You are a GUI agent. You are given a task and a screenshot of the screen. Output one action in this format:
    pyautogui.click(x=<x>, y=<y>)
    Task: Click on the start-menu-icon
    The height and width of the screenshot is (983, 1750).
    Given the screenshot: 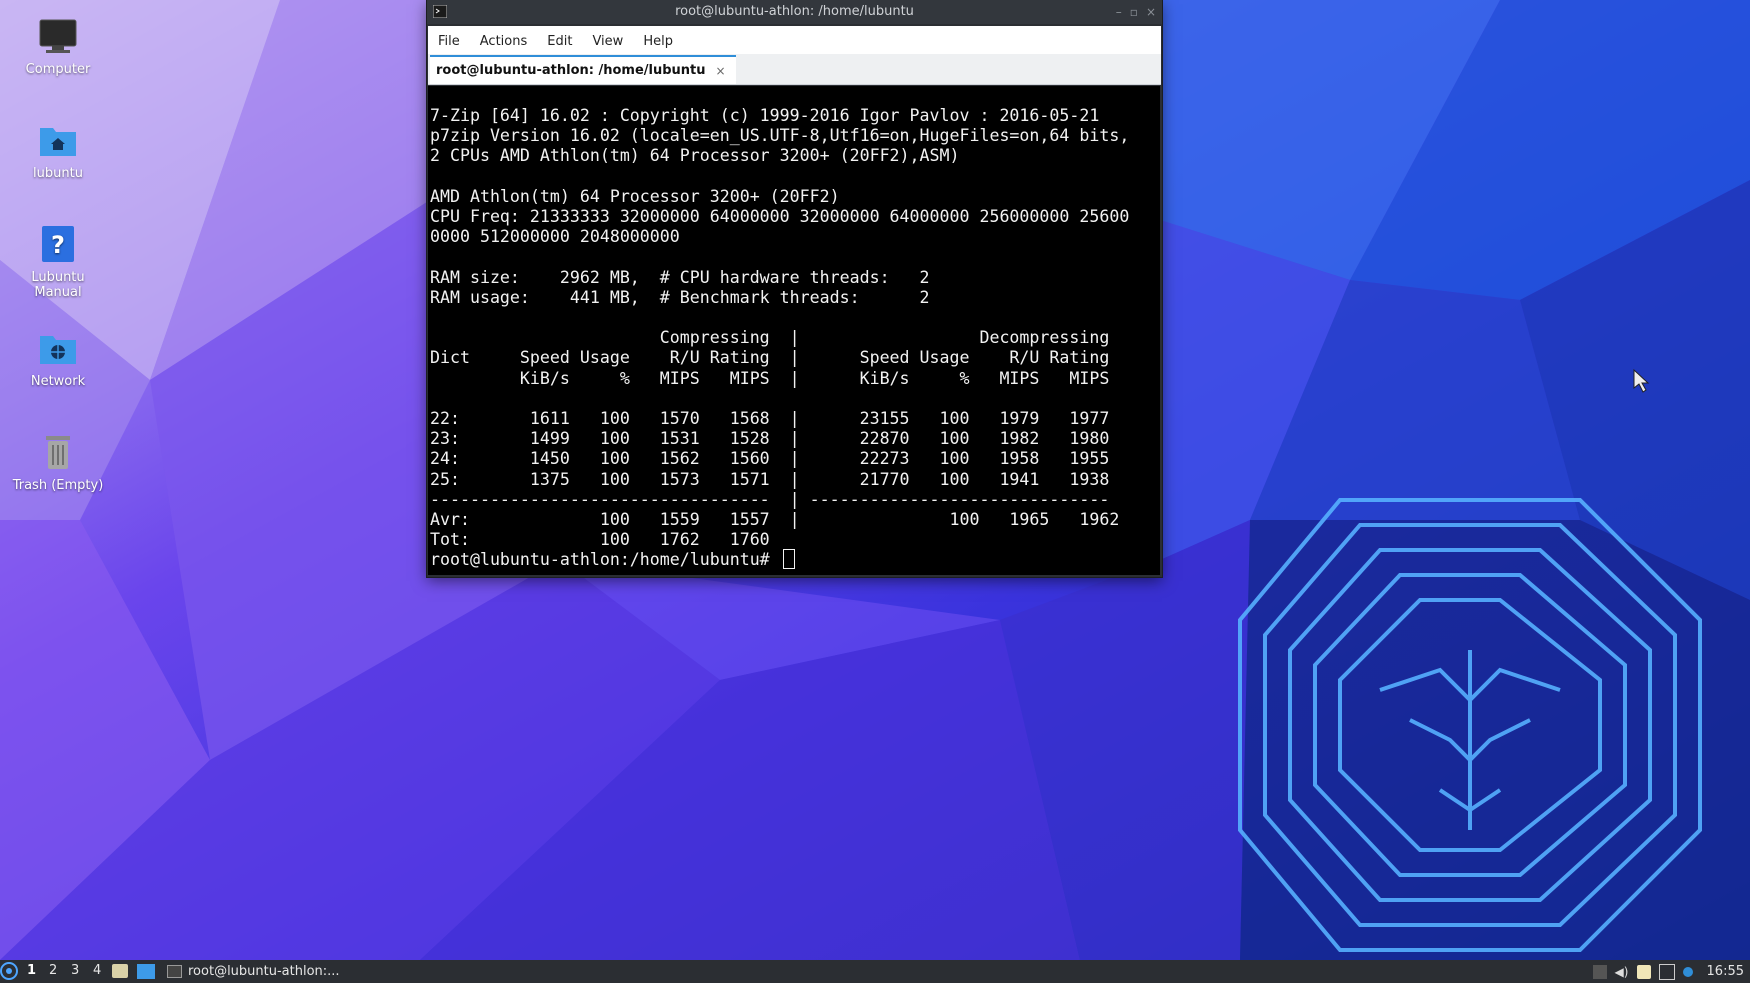 What is the action you would take?
    pyautogui.click(x=9, y=971)
    